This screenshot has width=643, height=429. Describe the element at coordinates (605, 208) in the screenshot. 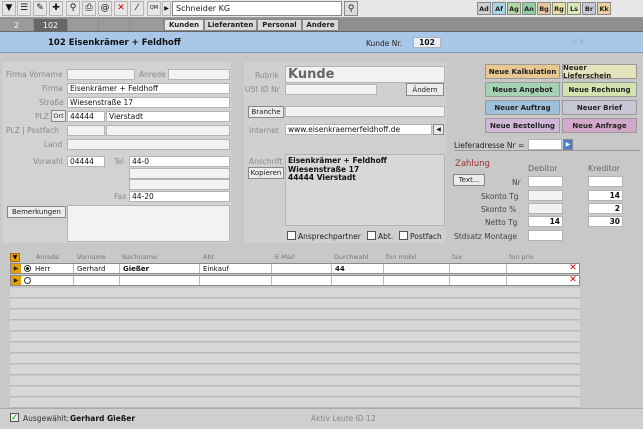

I see `kreditor-skonto-pct-field: 2` at that location.